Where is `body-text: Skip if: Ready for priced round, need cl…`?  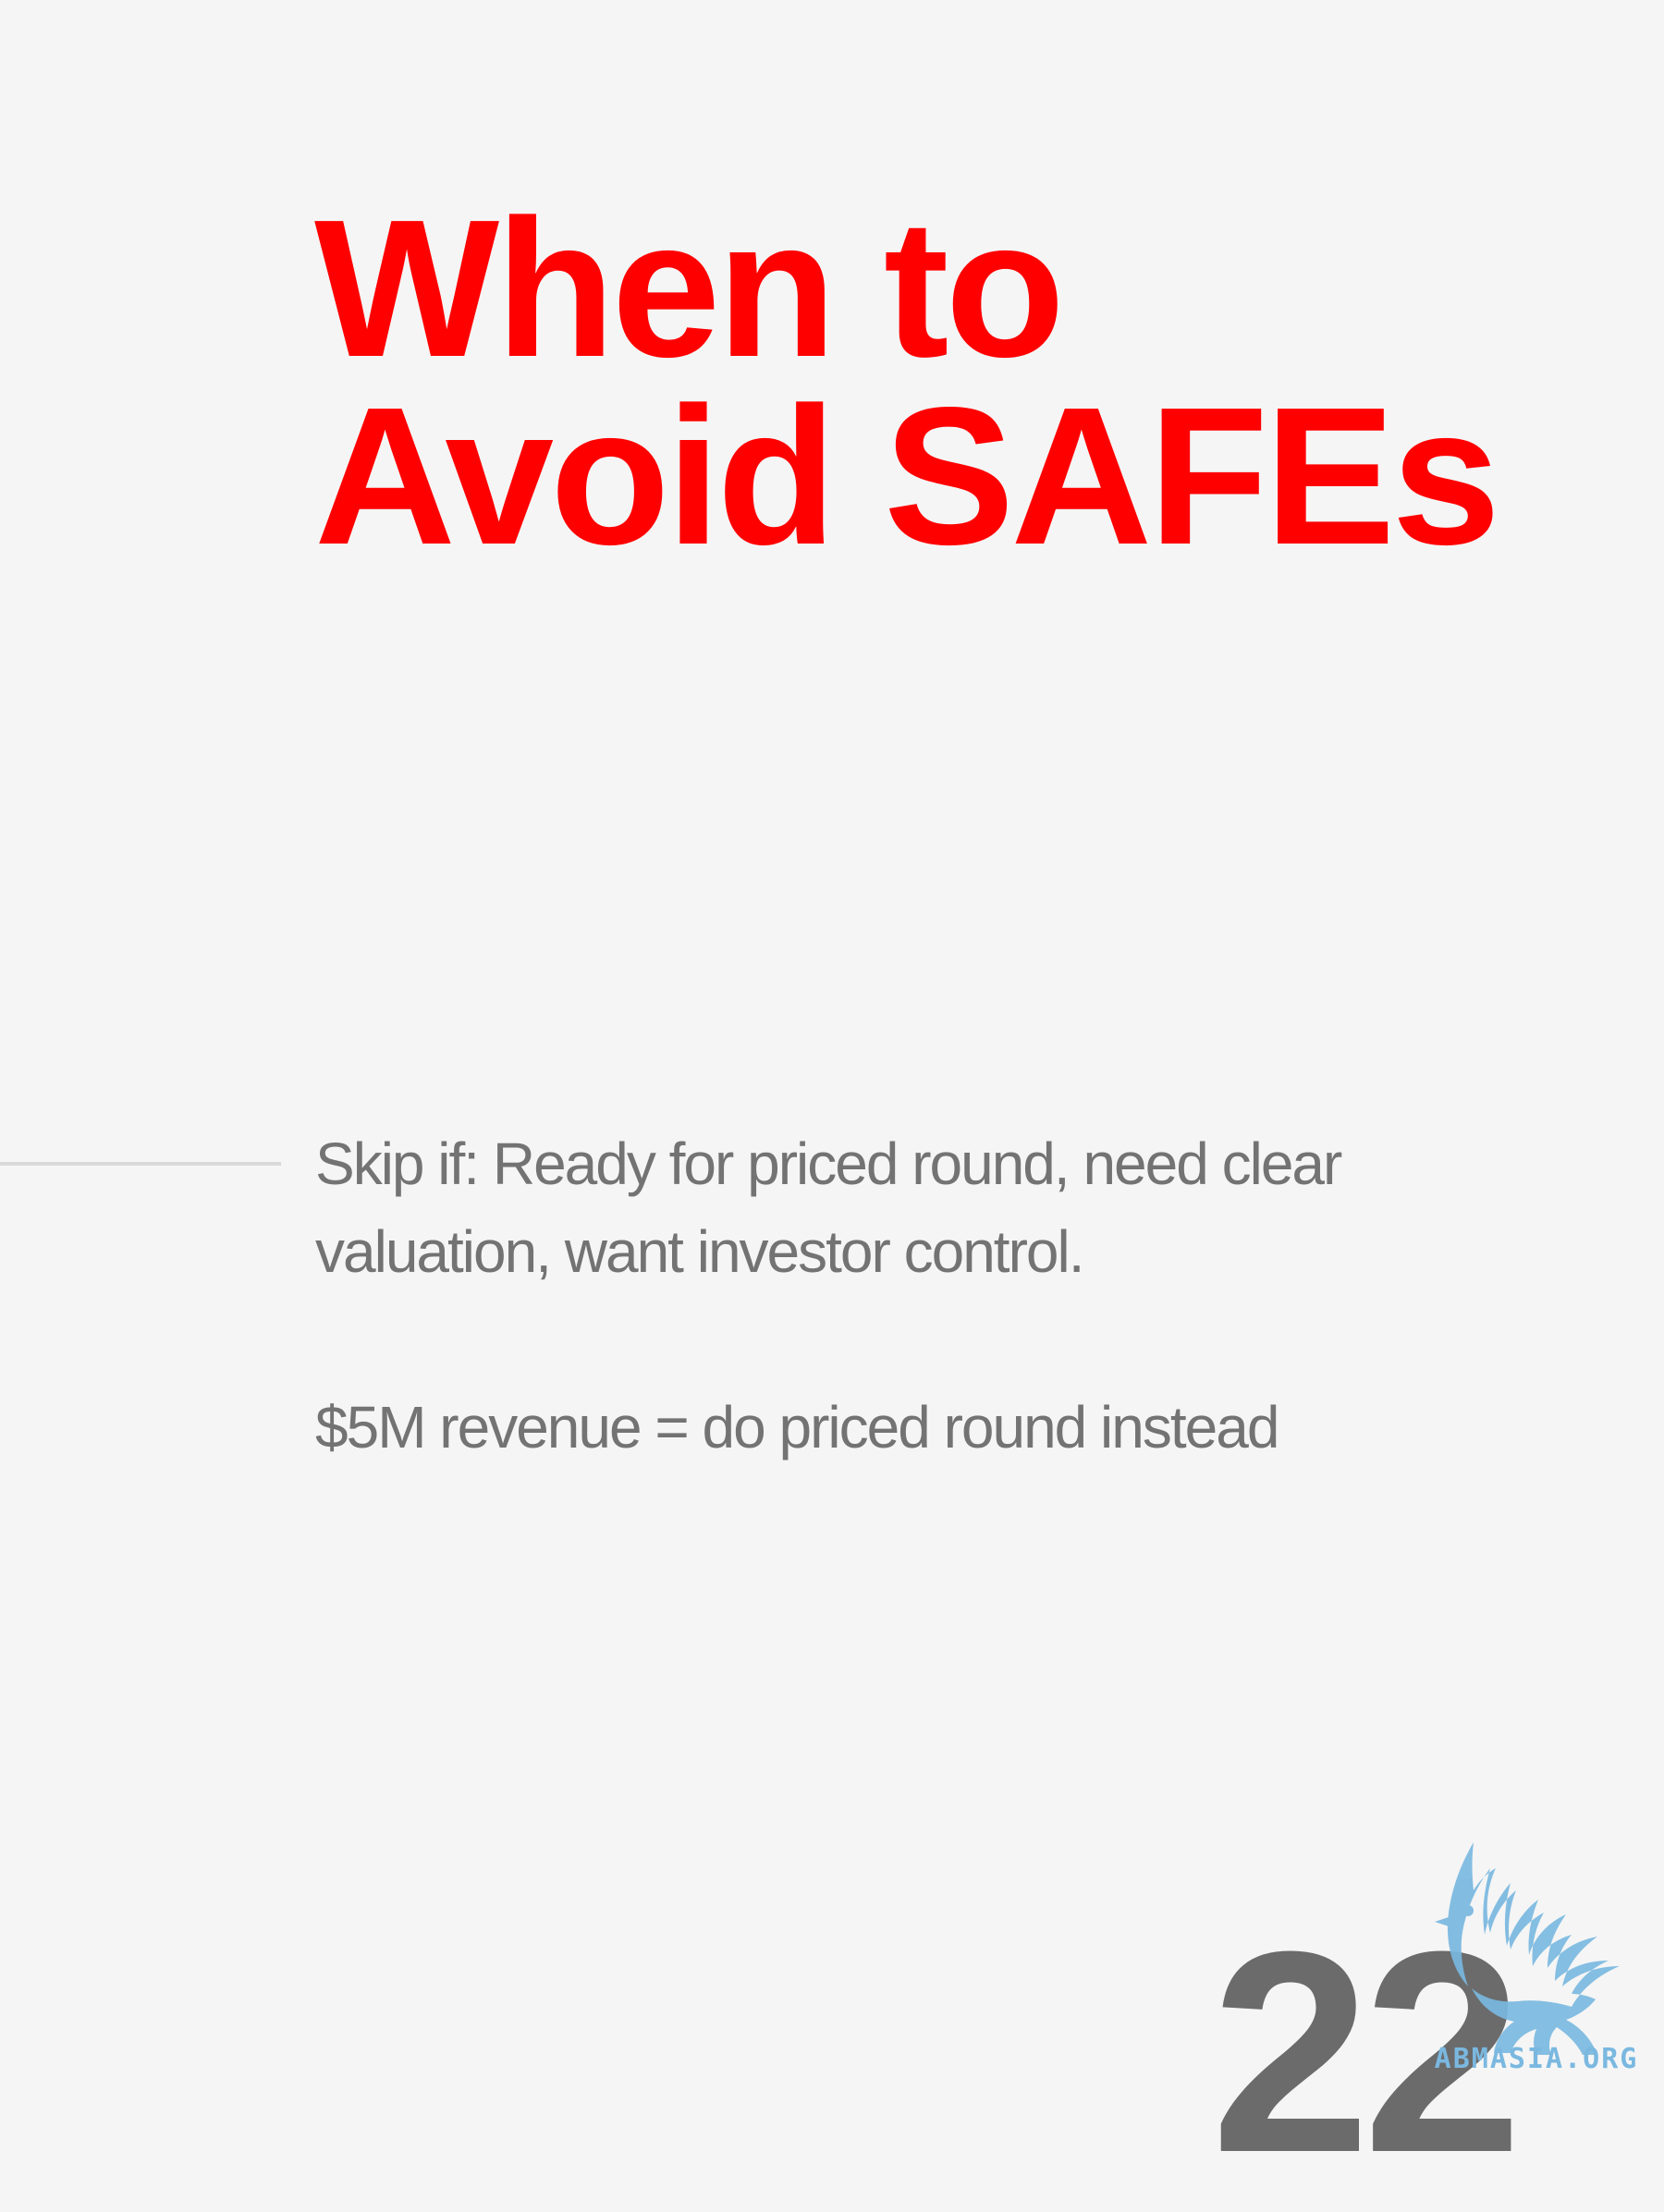
body-text: Skip if: Ready for priced round, need cl… is located at coordinates (925, 1296).